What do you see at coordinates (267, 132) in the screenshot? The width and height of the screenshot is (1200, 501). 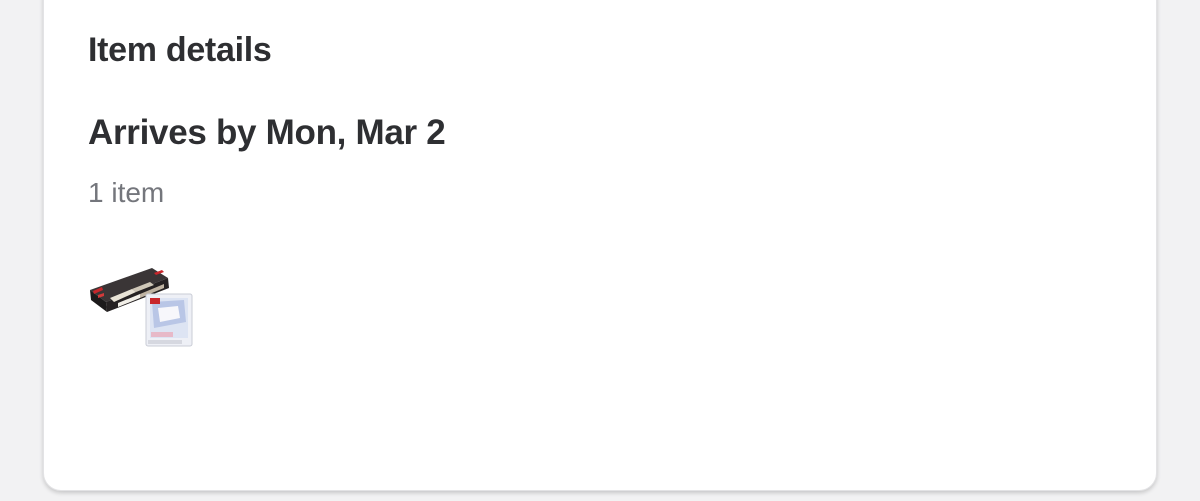 I see `arrival-date-heading: Arrives by Mon, Mar 2` at bounding box center [267, 132].